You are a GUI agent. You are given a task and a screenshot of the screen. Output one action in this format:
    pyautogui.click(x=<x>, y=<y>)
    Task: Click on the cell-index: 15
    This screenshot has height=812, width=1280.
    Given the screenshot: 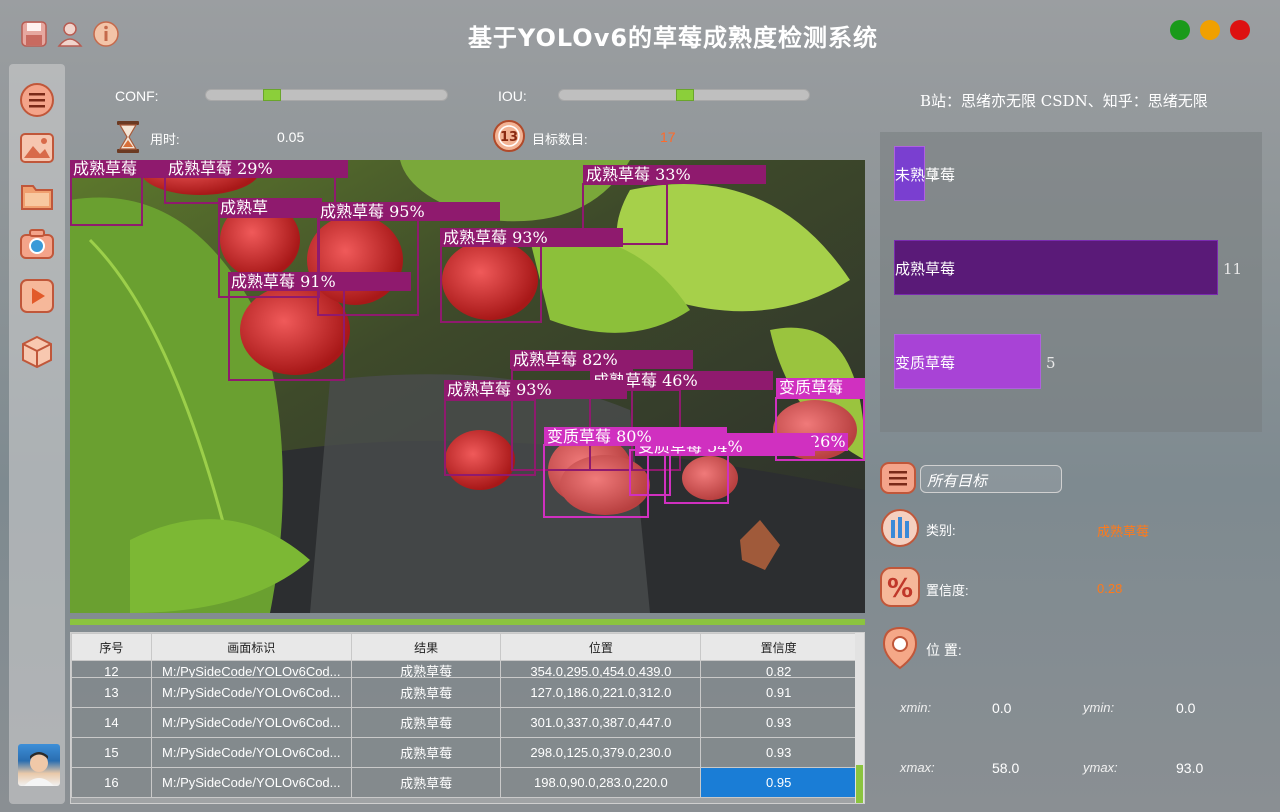 What is the action you would take?
    pyautogui.click(x=111, y=752)
    